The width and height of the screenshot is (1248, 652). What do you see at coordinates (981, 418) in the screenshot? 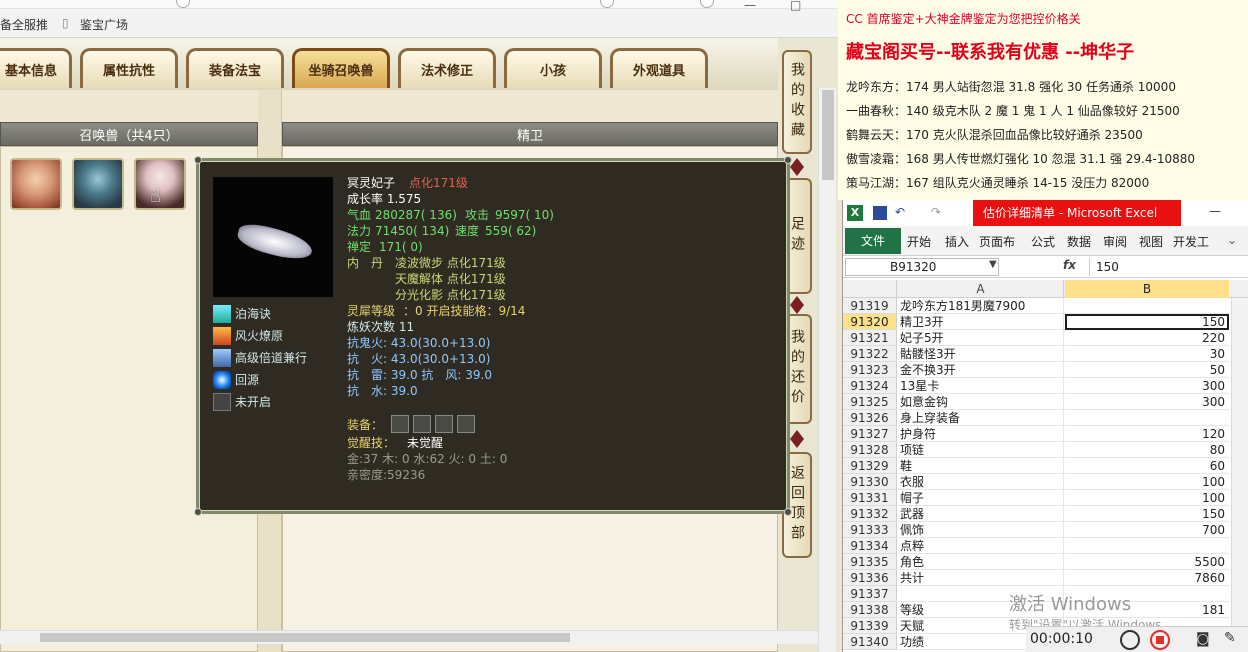
I see `cell-a: 身上穿装备` at bounding box center [981, 418].